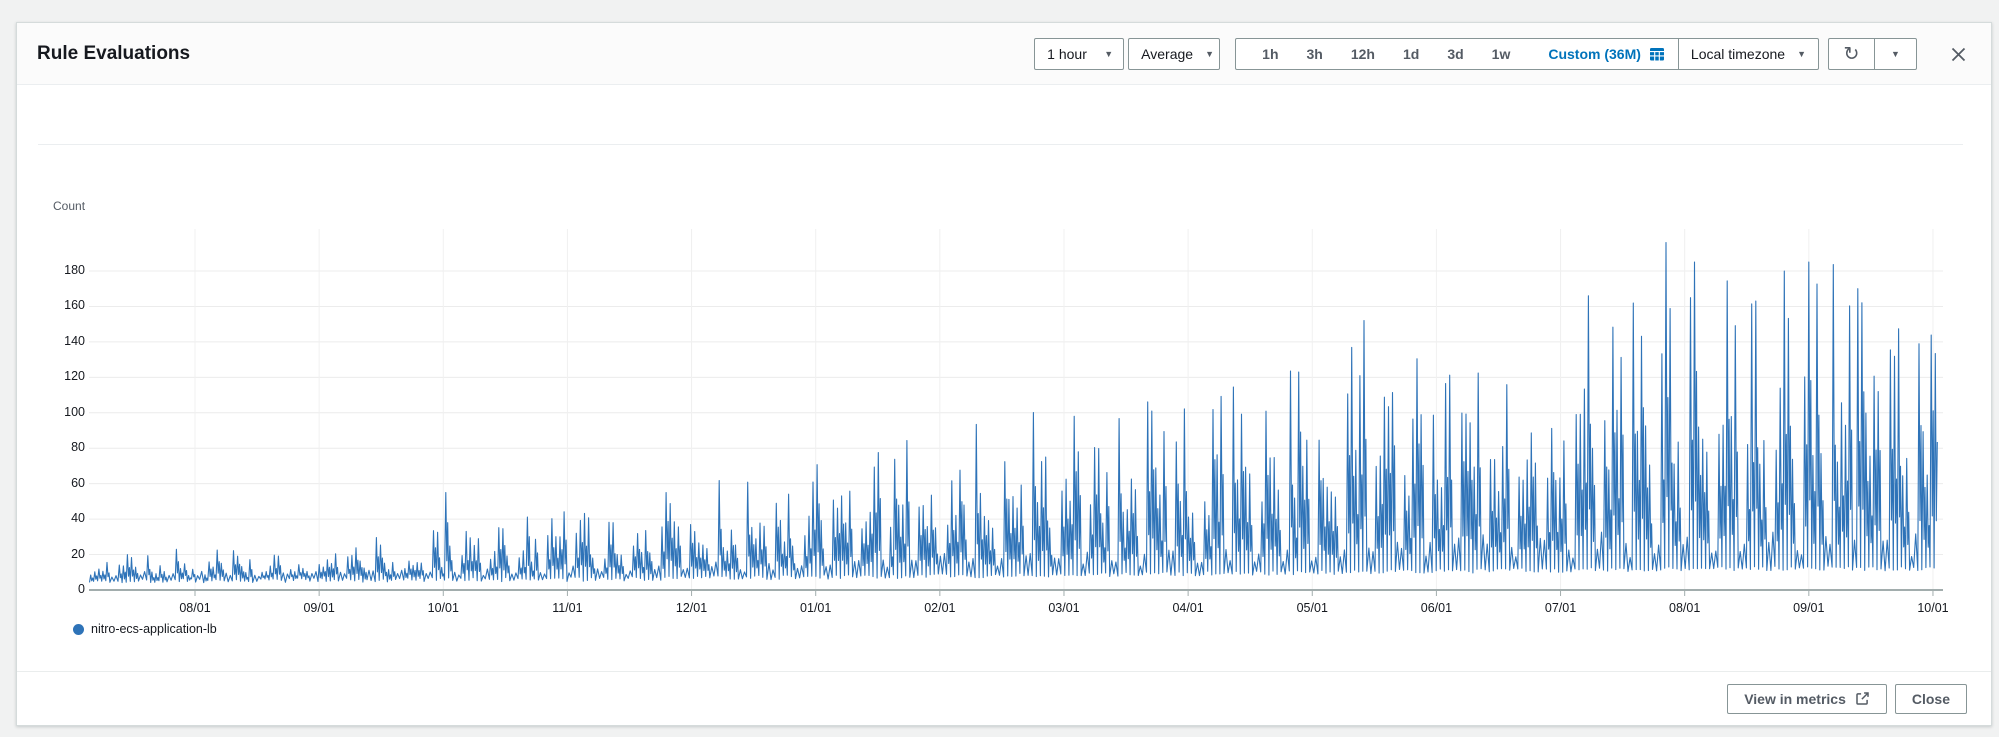  Describe the element at coordinates (78, 518) in the screenshot. I see `y-axis-tick-label: 40` at that location.